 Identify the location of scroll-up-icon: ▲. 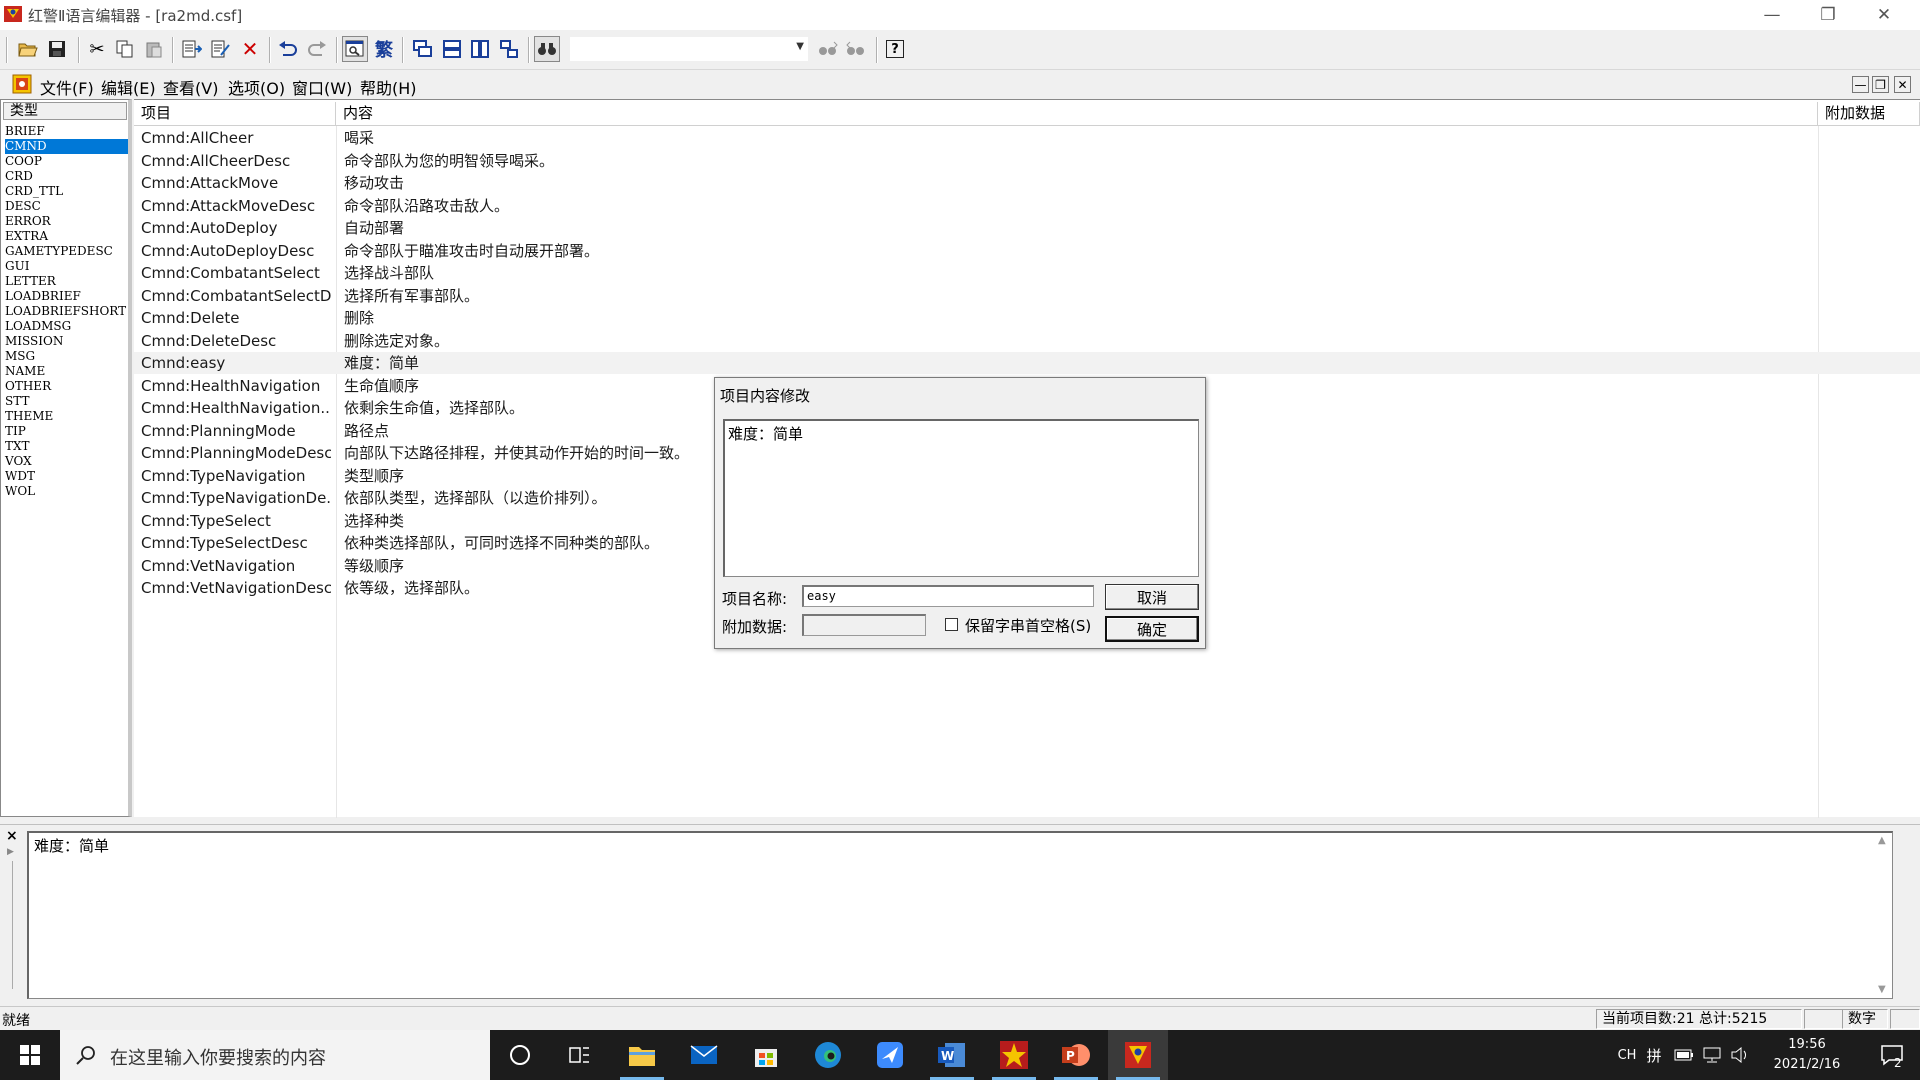
(1882, 840).